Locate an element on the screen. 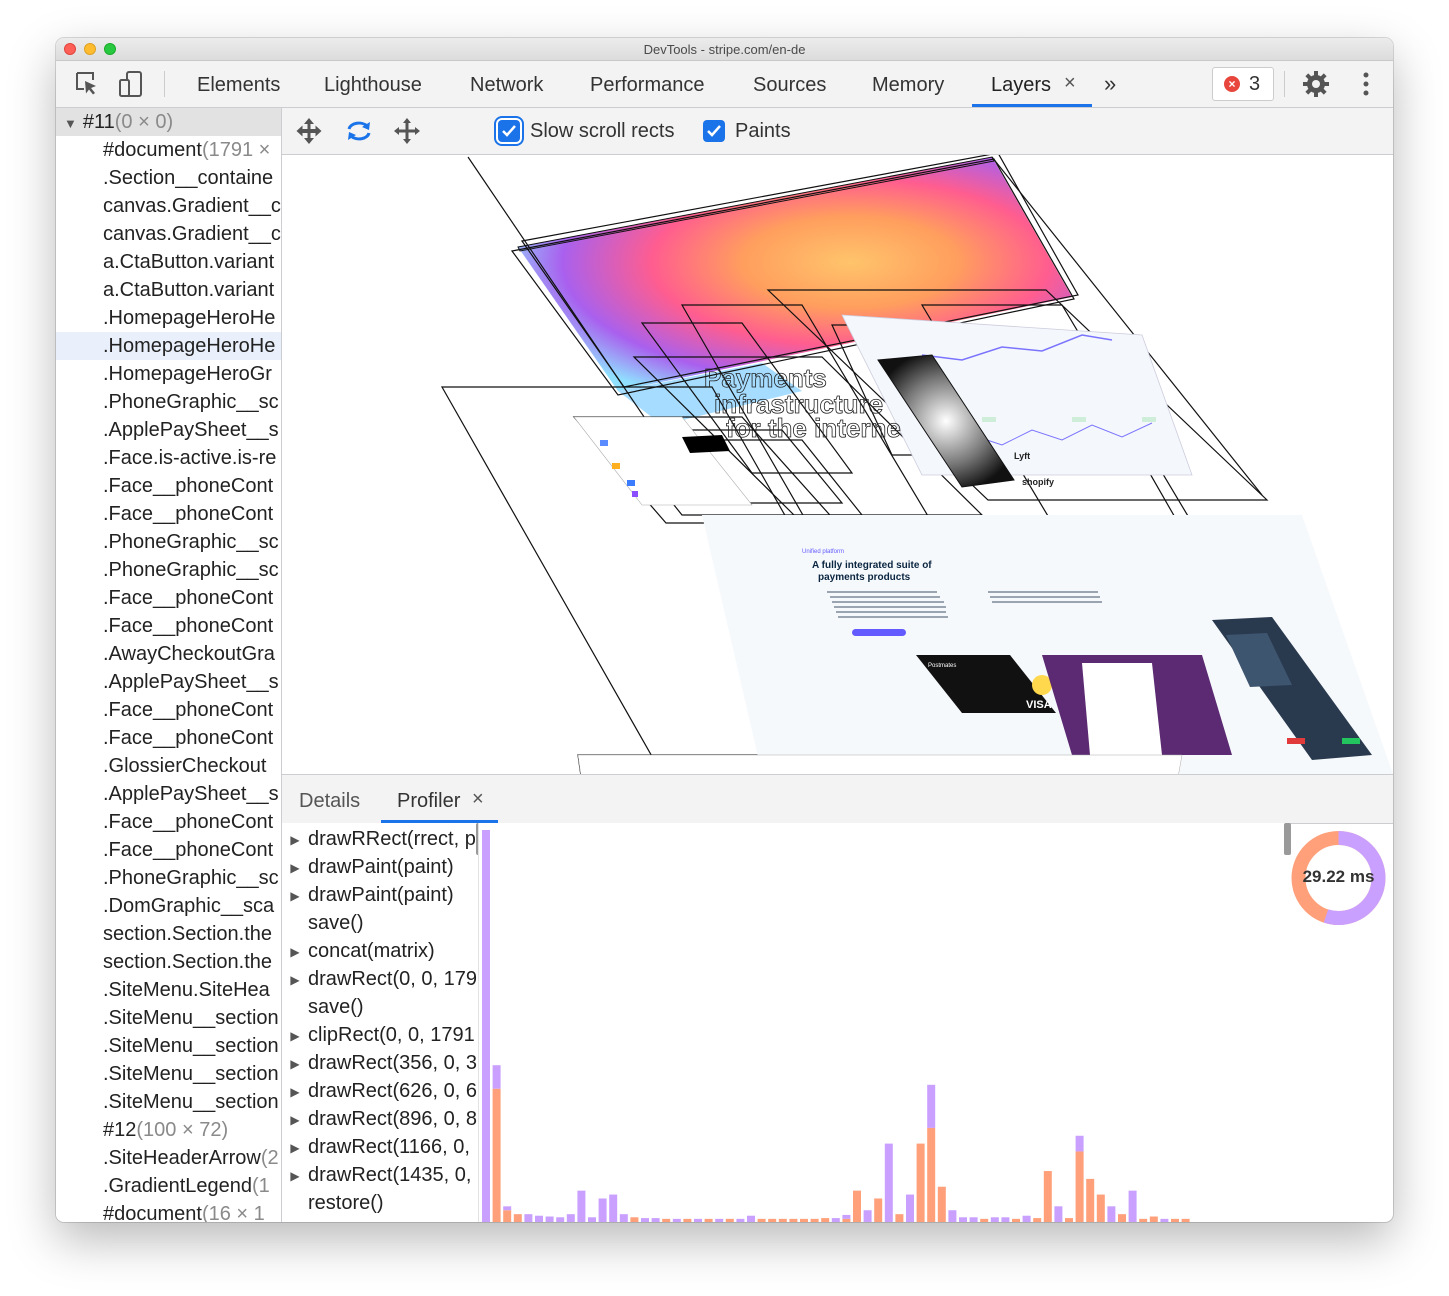  tab-profiler: Profiler is located at coordinates (428, 801).